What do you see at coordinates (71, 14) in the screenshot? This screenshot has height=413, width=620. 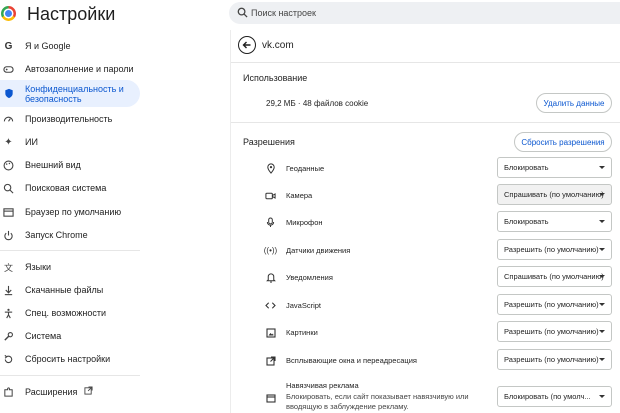 I see `page-title: Настройки` at bounding box center [71, 14].